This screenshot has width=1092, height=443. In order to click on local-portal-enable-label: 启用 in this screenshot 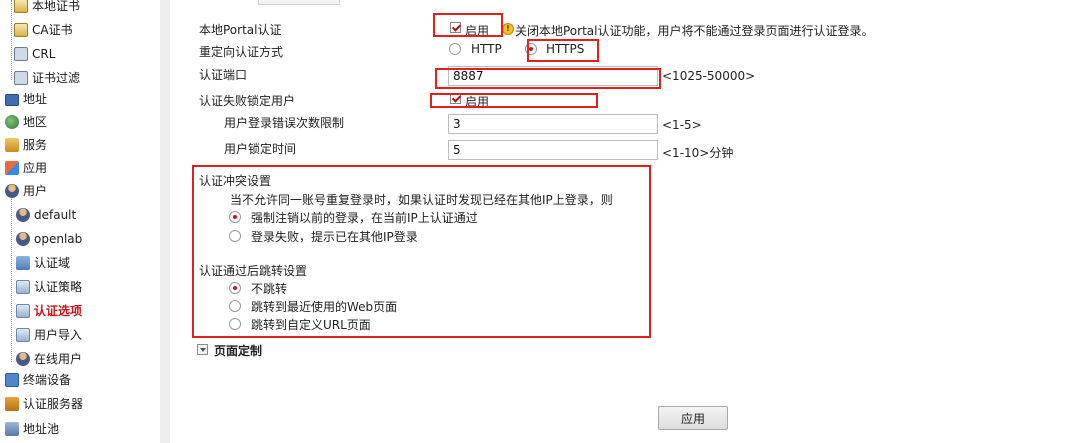, I will do `click(477, 31)`.